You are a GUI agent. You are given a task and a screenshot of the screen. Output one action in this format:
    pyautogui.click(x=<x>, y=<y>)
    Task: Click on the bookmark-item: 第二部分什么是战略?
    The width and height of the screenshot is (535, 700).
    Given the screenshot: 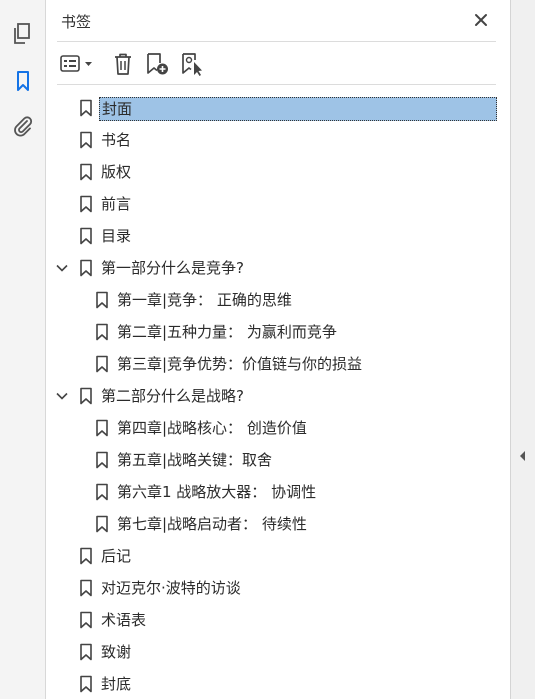 What is the action you would take?
    pyautogui.click(x=278, y=396)
    